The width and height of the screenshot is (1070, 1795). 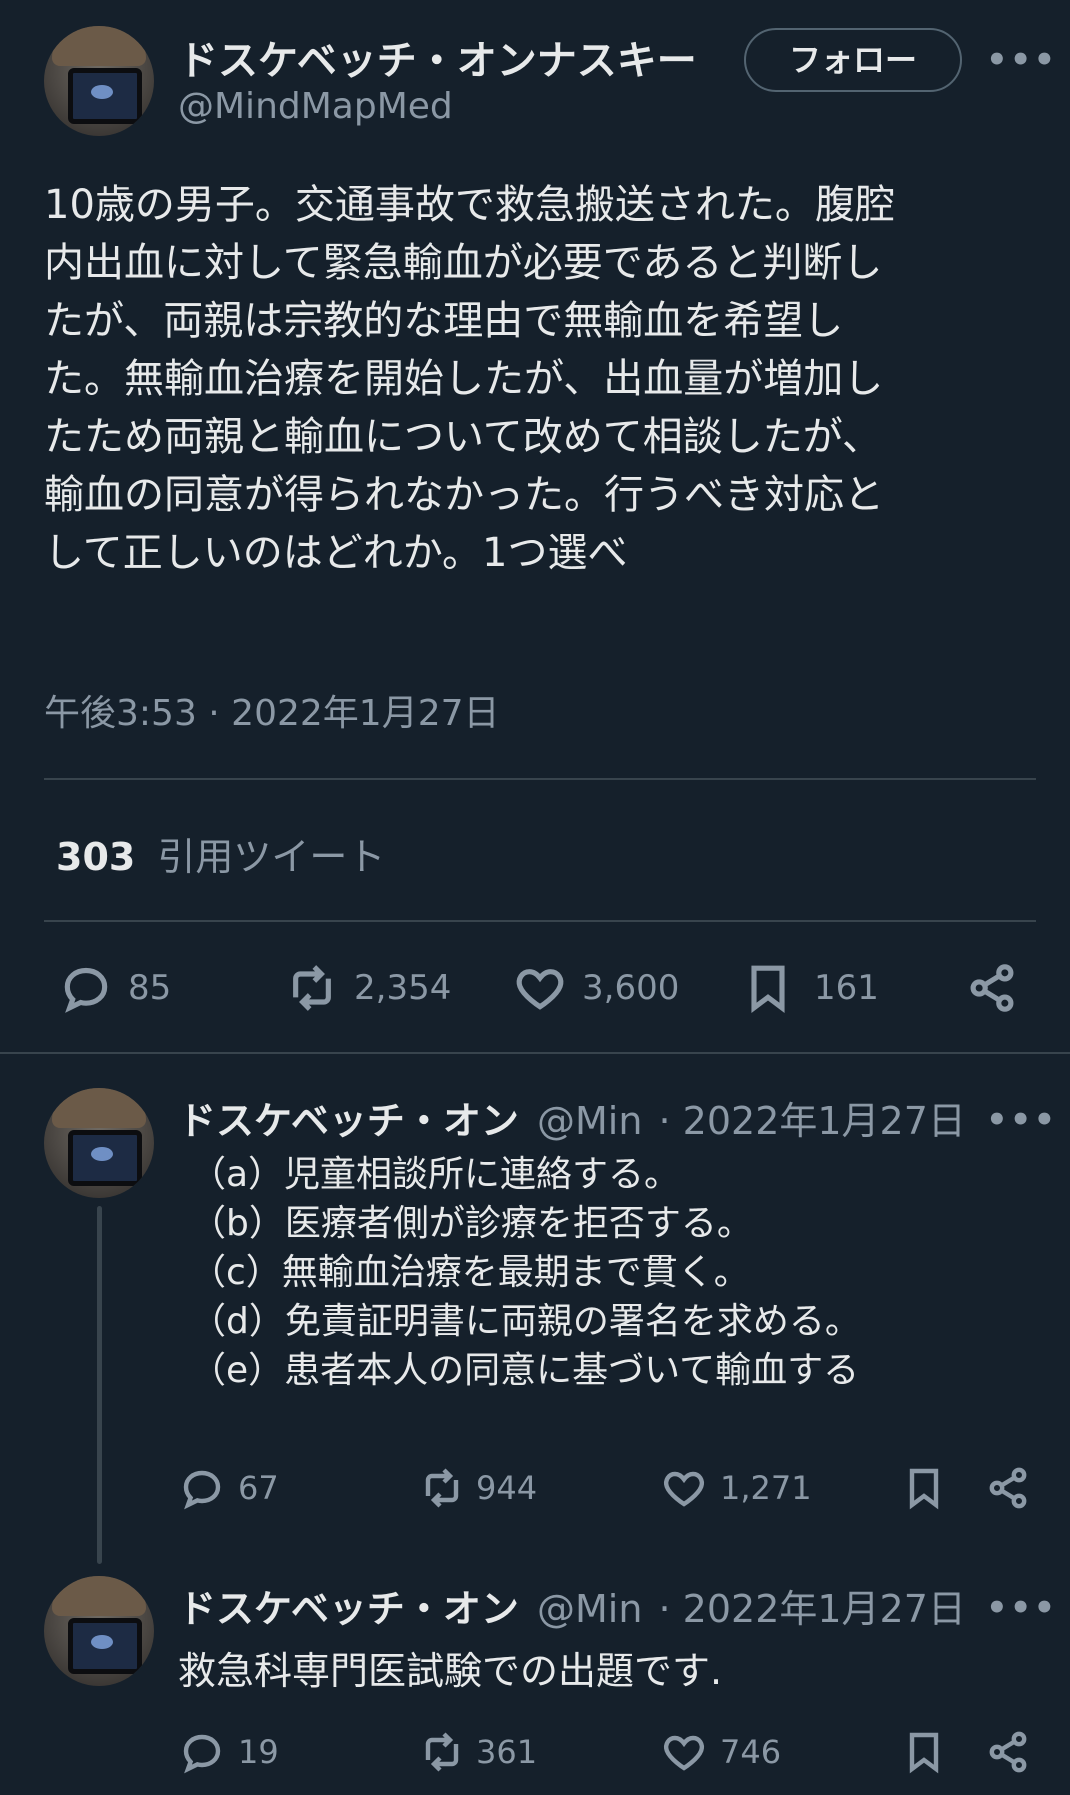 I want to click on author-avatar, so click(x=99, y=81).